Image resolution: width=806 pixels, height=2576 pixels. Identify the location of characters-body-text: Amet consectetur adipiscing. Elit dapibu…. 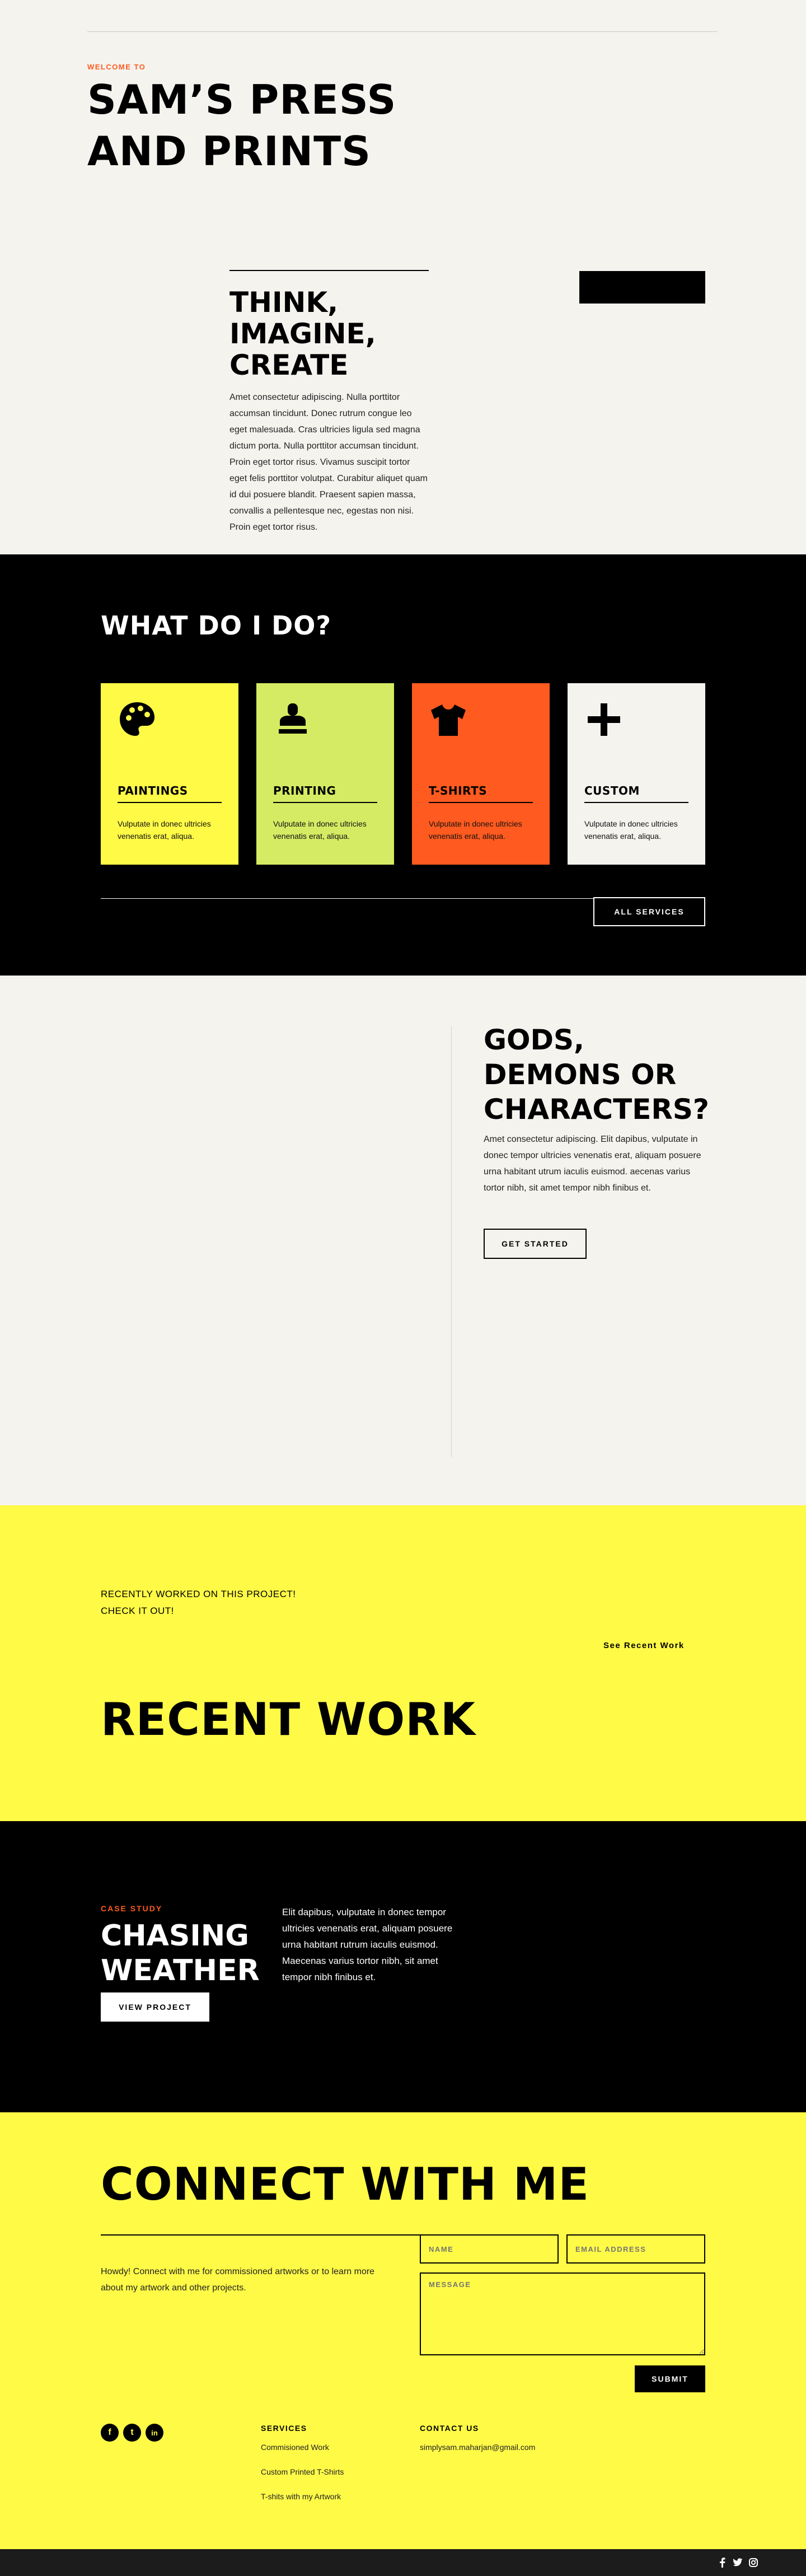
(592, 1164).